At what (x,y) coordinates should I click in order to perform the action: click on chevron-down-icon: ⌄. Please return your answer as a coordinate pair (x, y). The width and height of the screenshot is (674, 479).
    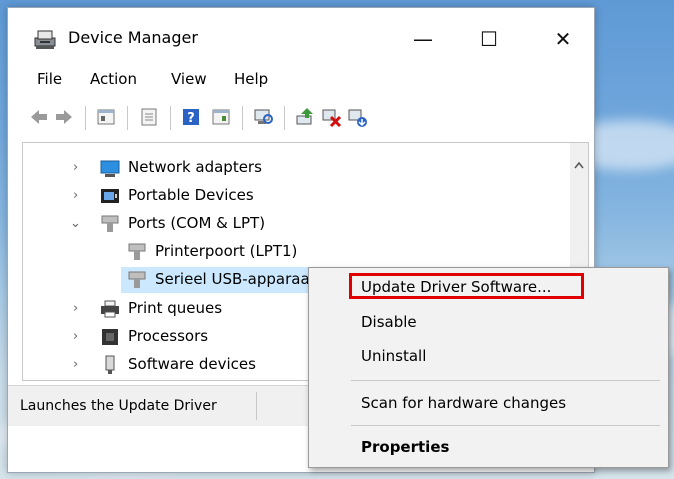
    Looking at the image, I should click on (76, 224).